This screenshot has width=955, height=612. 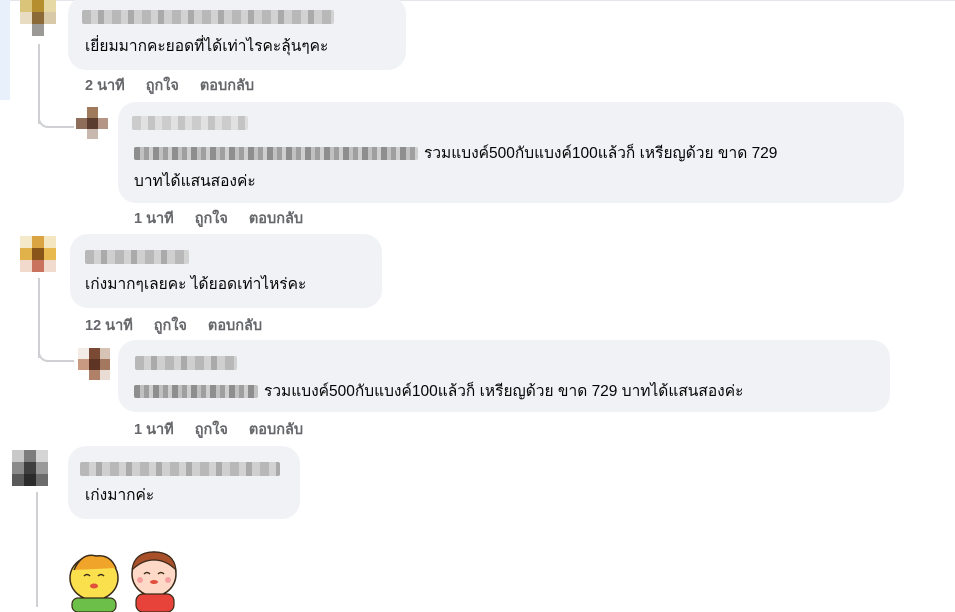 What do you see at coordinates (207, 46) in the screenshot?
I see `comment-text: เยี่ยมมากคะยอดที่ได้เท่าไรคะลุ้นๆคะ` at bounding box center [207, 46].